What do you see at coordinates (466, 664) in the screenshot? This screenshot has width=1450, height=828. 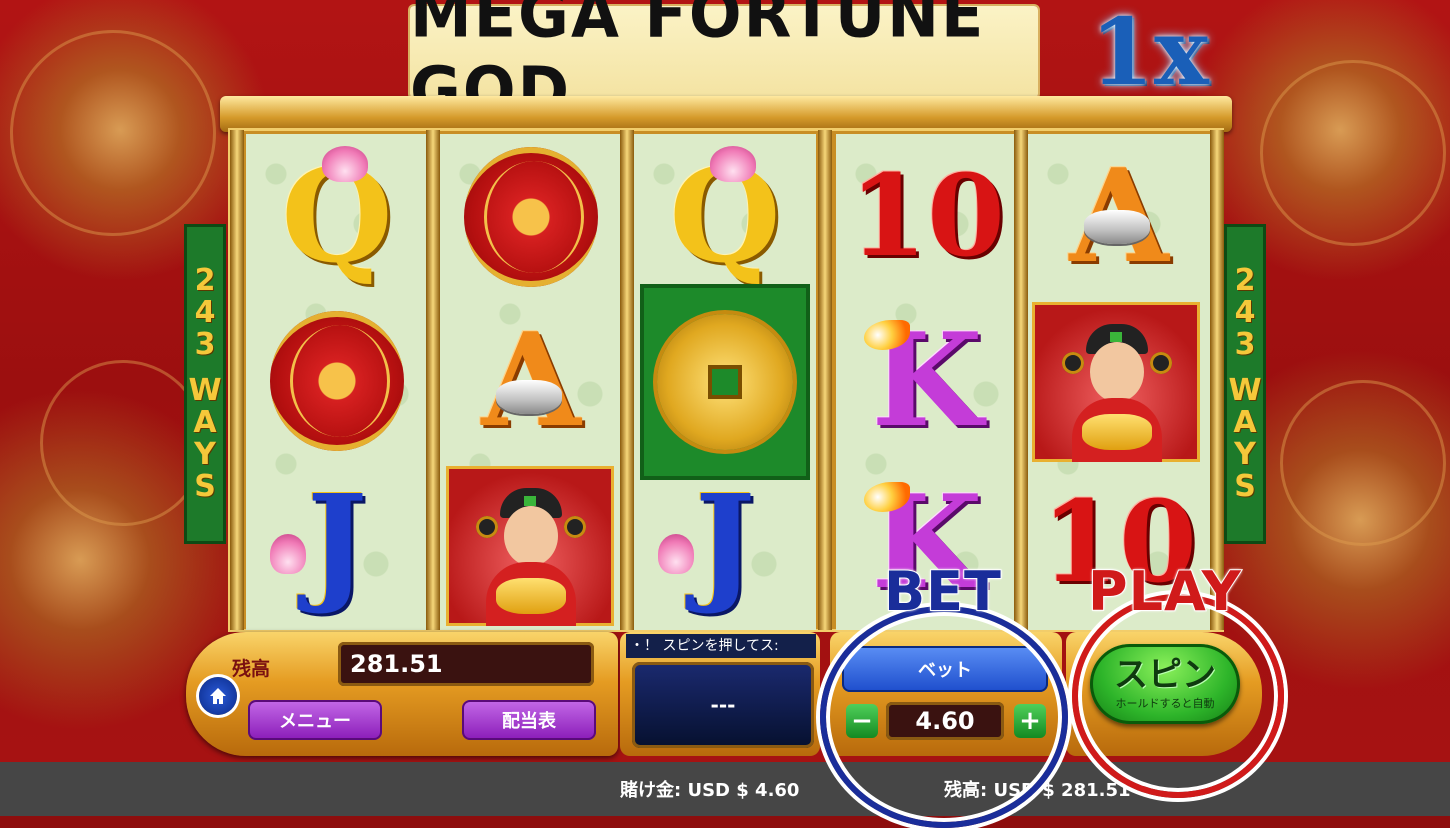 I see `balance-value: 281.51` at bounding box center [466, 664].